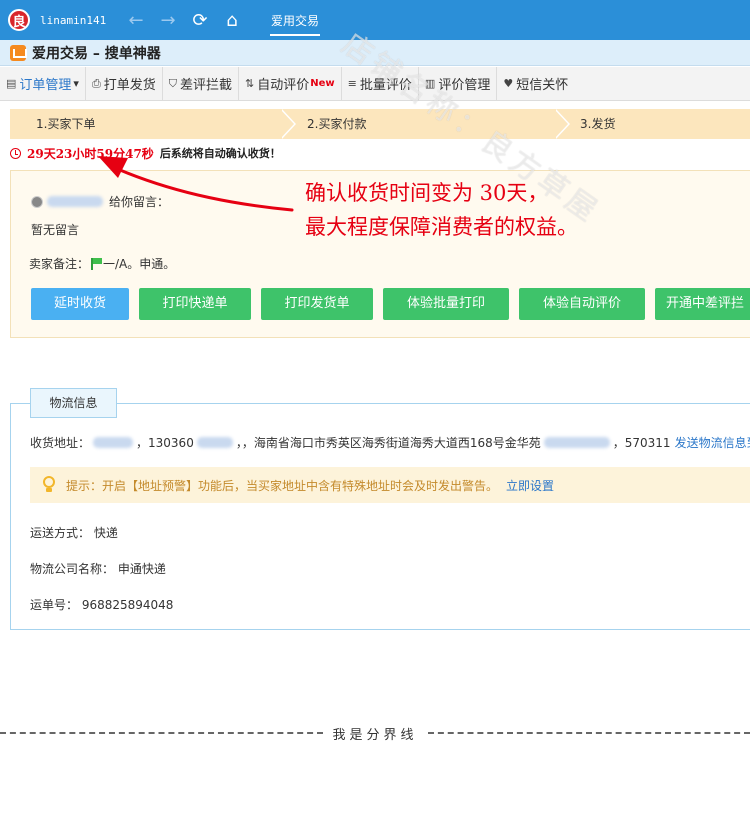 The width and height of the screenshot is (750, 833). Describe the element at coordinates (49, 485) in the screenshot. I see `lightbulb-icon` at that location.